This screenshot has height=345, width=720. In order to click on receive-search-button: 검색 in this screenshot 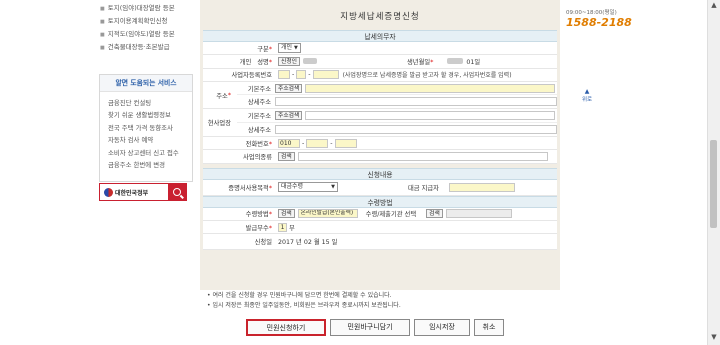, I will do `click(286, 214)`.